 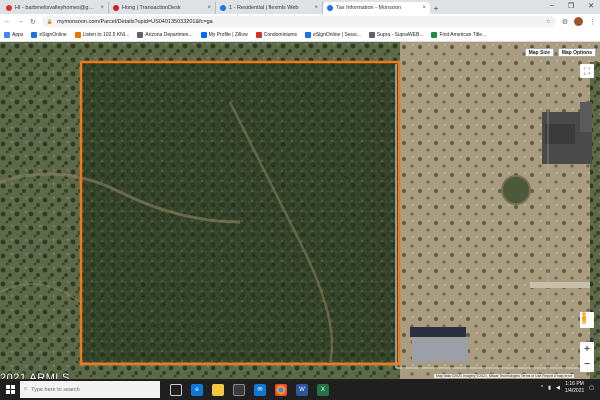 I want to click on bookmark-apps: Apps, so click(x=13, y=35).